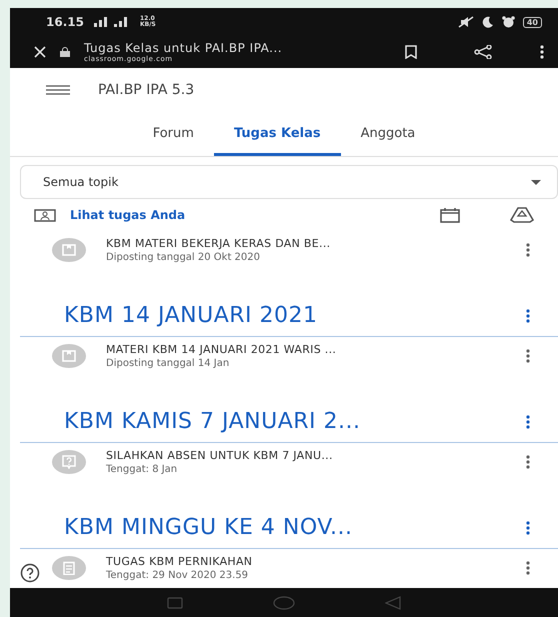 The height and width of the screenshot is (617, 558). Describe the element at coordinates (522, 215) in the screenshot. I see `drive-icon` at that location.